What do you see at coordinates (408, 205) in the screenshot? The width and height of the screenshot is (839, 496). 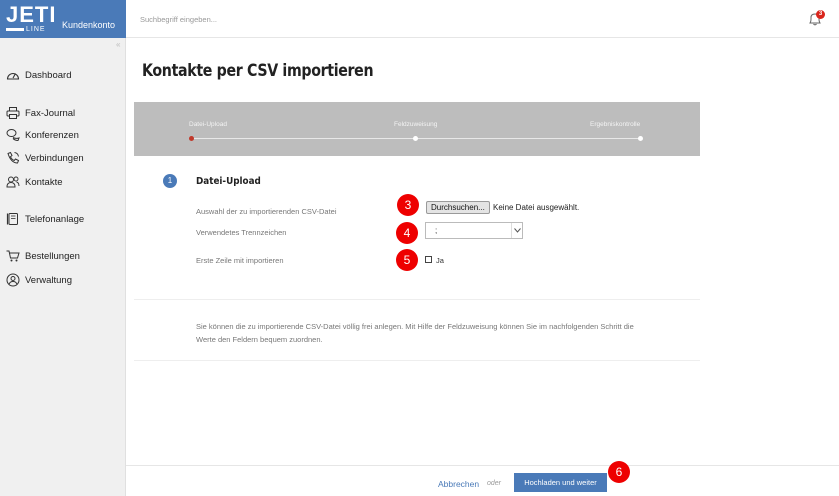 I see `annotation-marker-3: 3` at bounding box center [408, 205].